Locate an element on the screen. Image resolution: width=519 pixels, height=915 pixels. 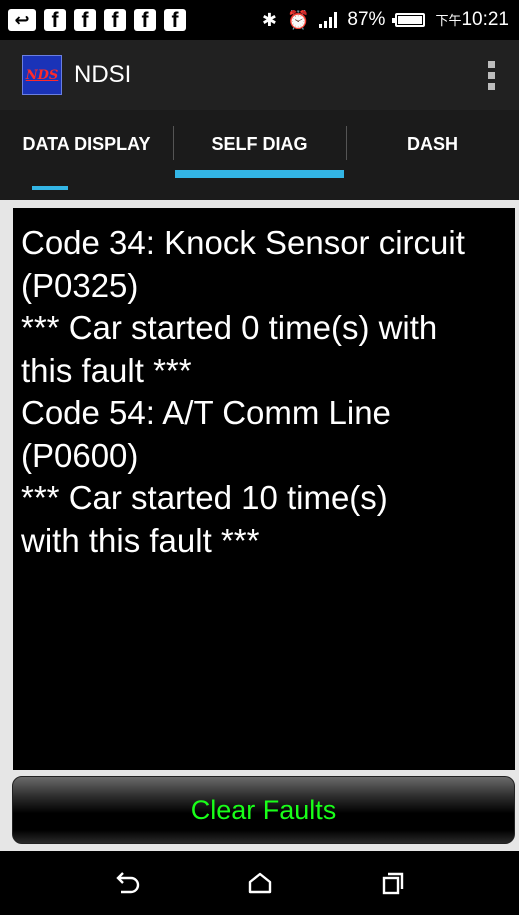
back-icon is located at coordinates (127, 883).